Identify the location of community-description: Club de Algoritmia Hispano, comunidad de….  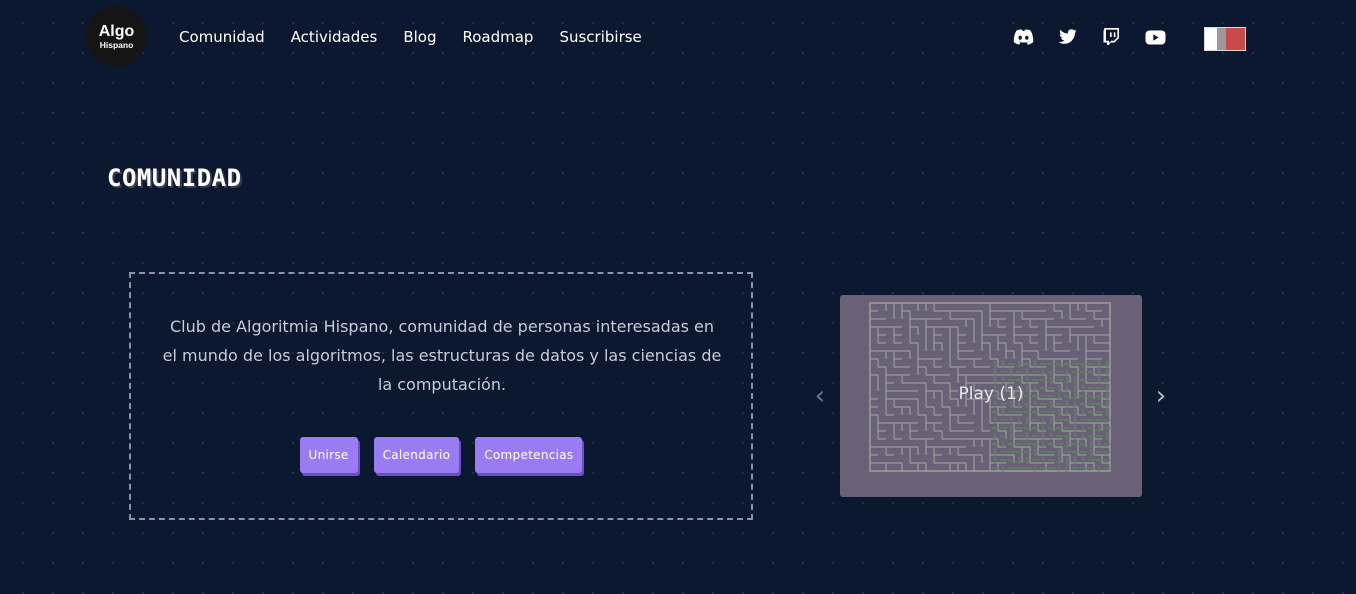
(442, 355).